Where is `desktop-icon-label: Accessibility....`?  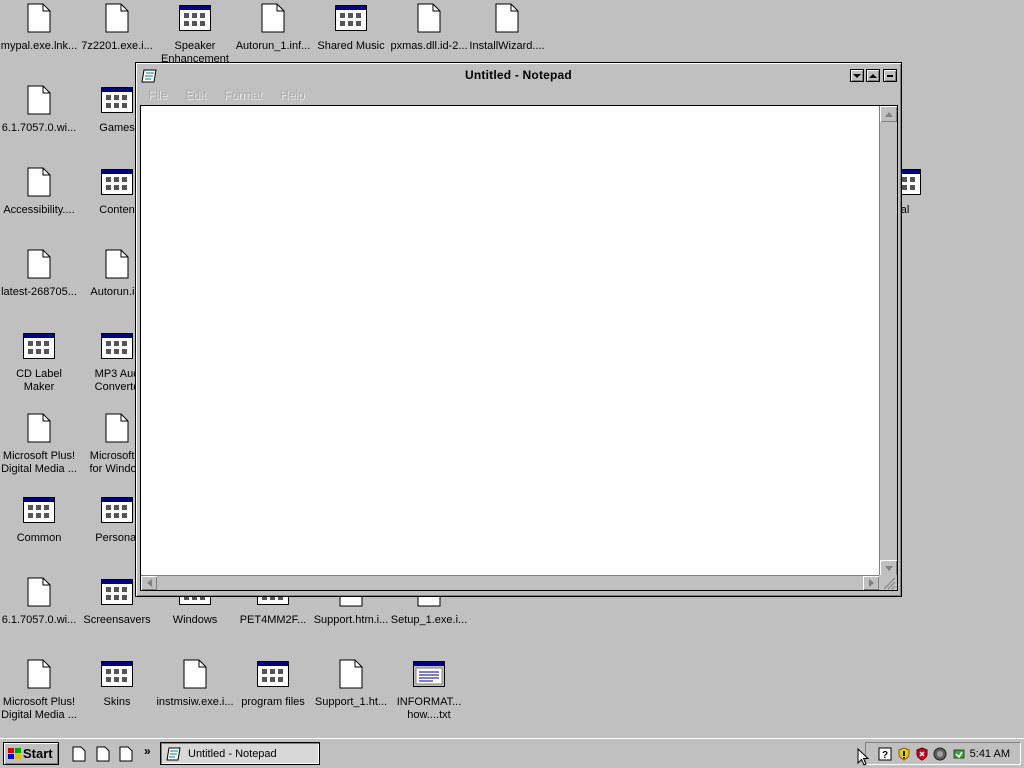
desktop-icon-label: Accessibility.... is located at coordinates (39, 210).